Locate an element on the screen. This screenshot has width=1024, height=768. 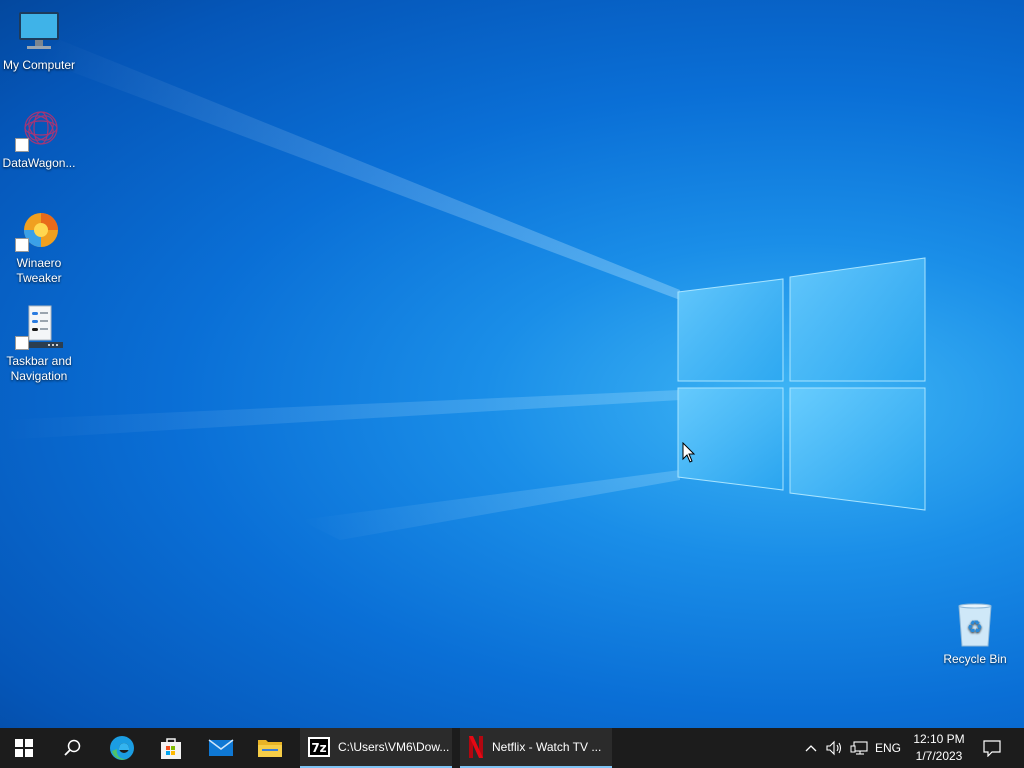
taskbar-pinned-edge is located at coordinates (122, 748).